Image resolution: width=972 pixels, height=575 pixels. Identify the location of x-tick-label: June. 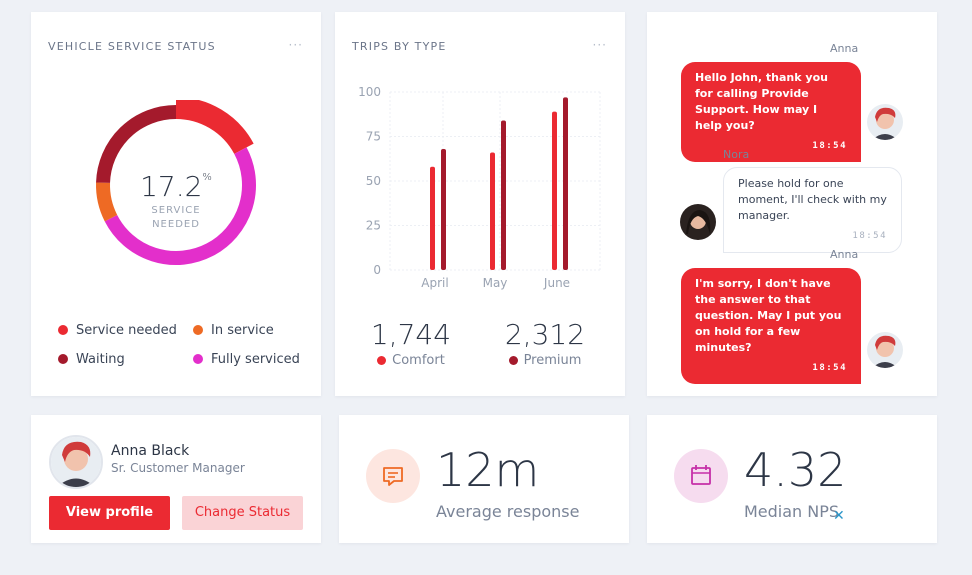
(556, 283).